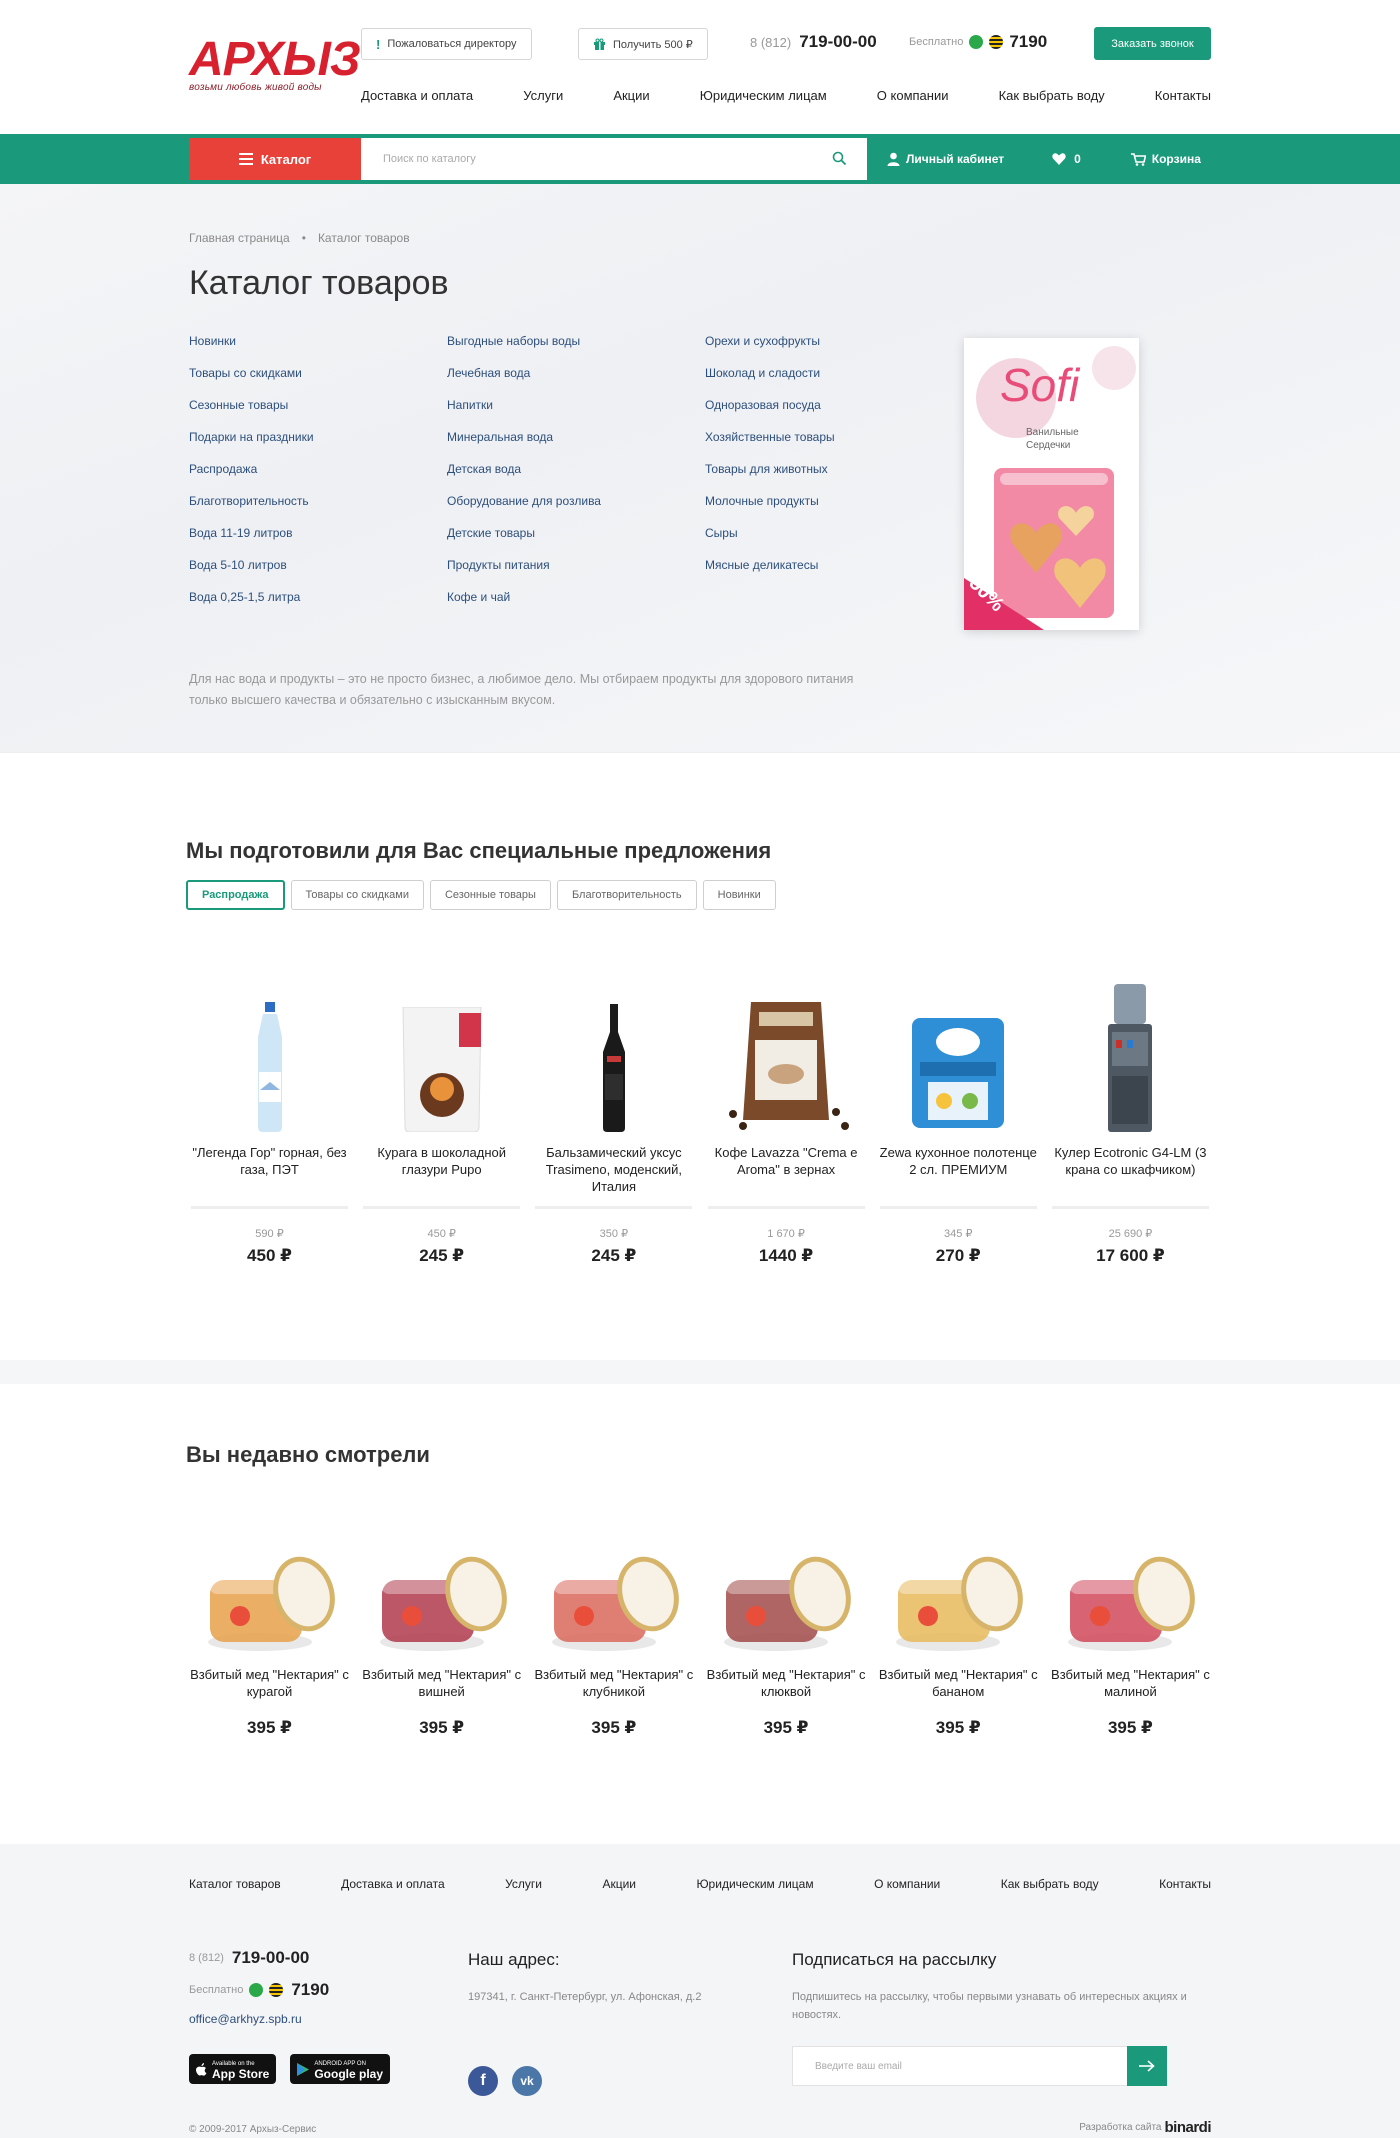 The image size is (1400, 2138). I want to click on product-price: 395 ₽, so click(958, 1727).